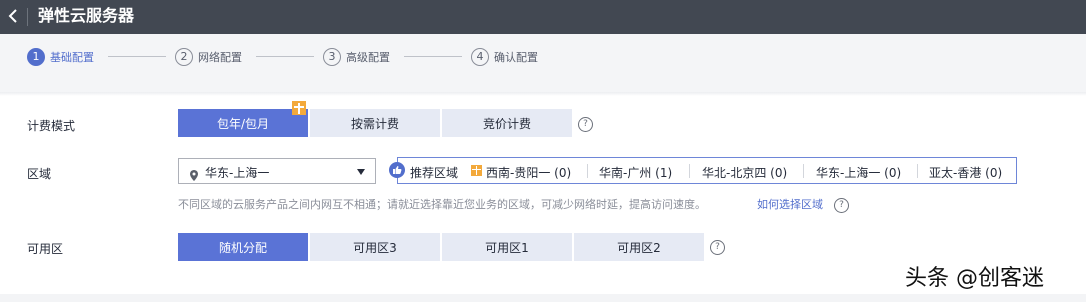 The width and height of the screenshot is (1086, 302). What do you see at coordinates (434, 173) in the screenshot?
I see `recommended-label: 推荐区域` at bounding box center [434, 173].